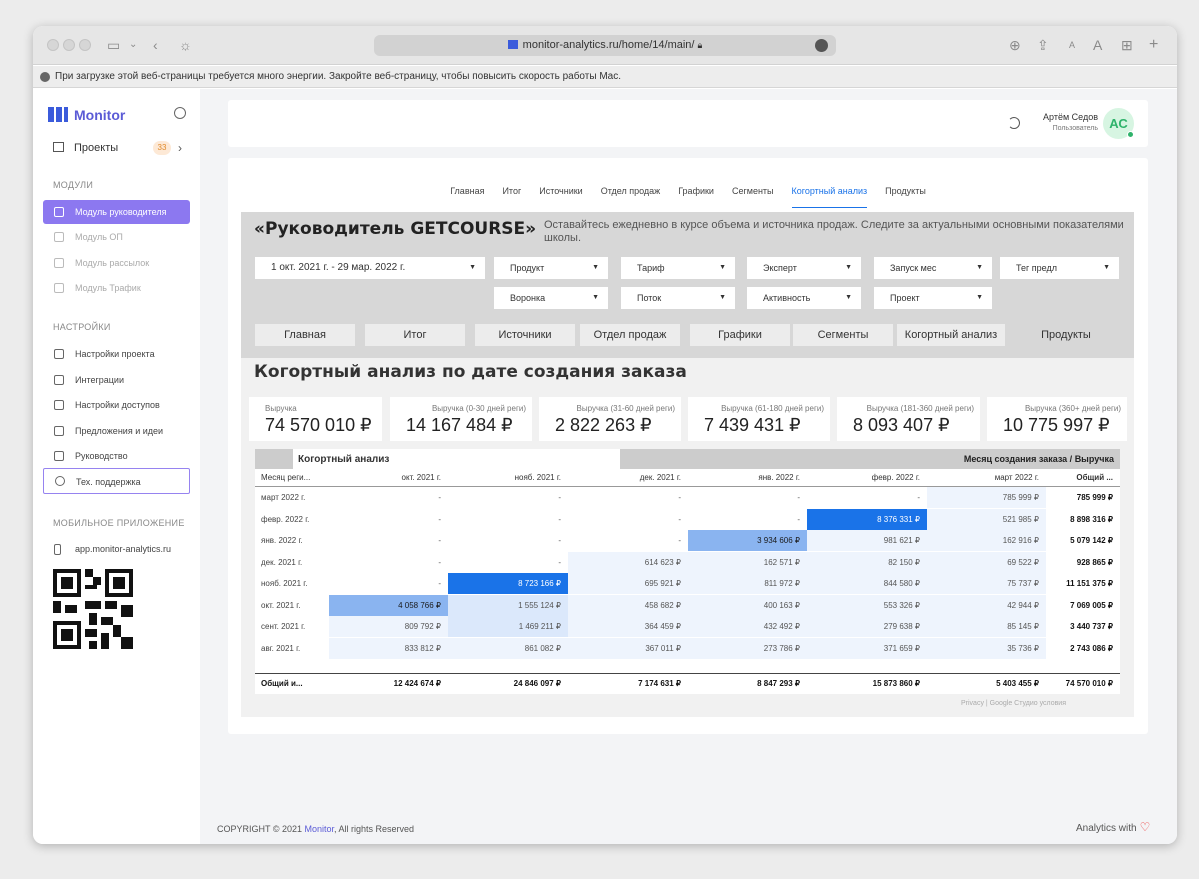  What do you see at coordinates (901, 425) in the screenshot?
I see `kpi-value: 8 093 407 ₽` at bounding box center [901, 425].